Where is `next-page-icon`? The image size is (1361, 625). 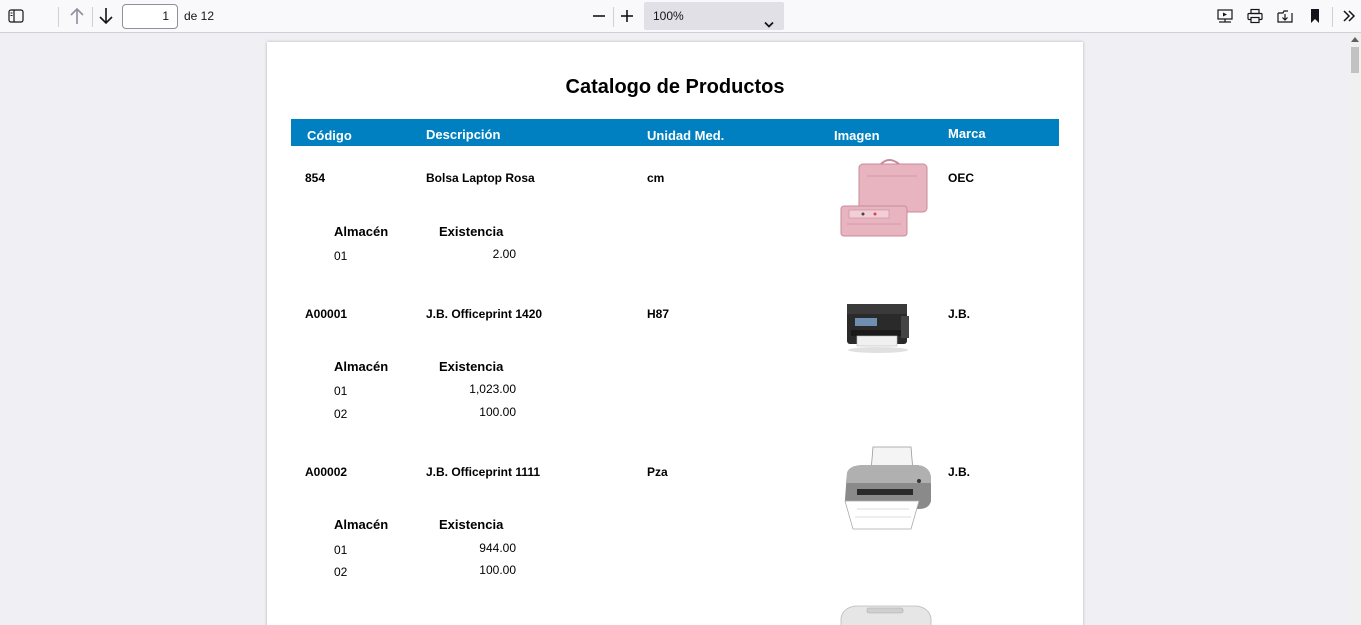
next-page-icon is located at coordinates (106, 16).